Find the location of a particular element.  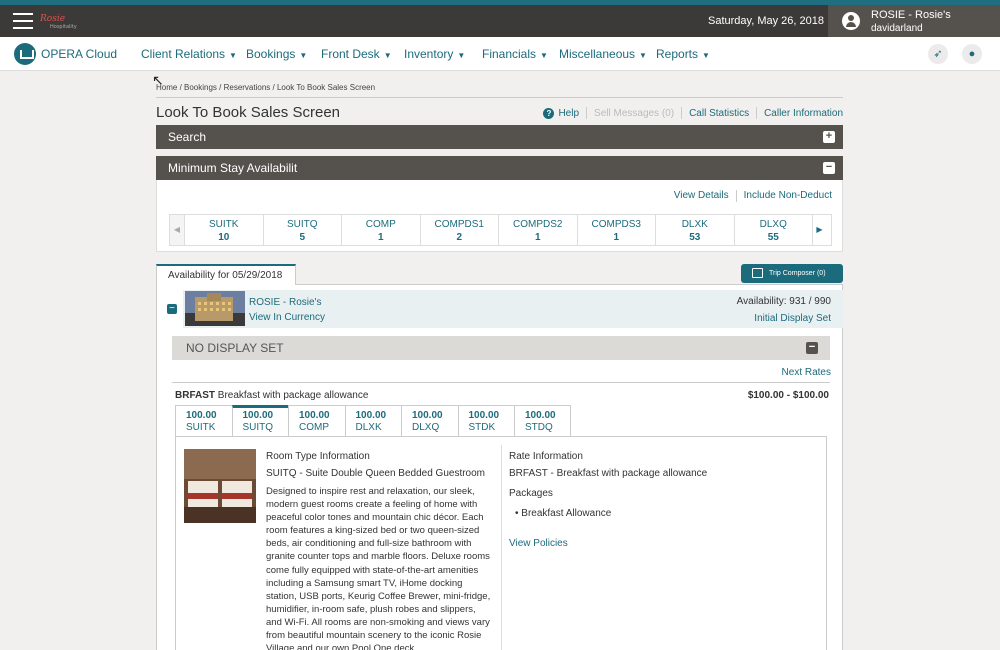

rate-tab-active: 100.00 SUITQ is located at coordinates (259, 421).